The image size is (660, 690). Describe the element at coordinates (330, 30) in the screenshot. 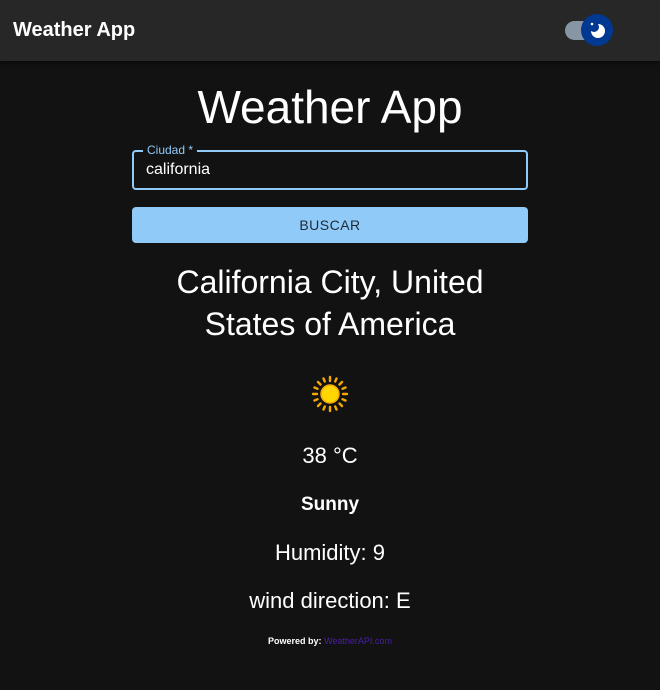

I see `app-bar: Weather App` at that location.